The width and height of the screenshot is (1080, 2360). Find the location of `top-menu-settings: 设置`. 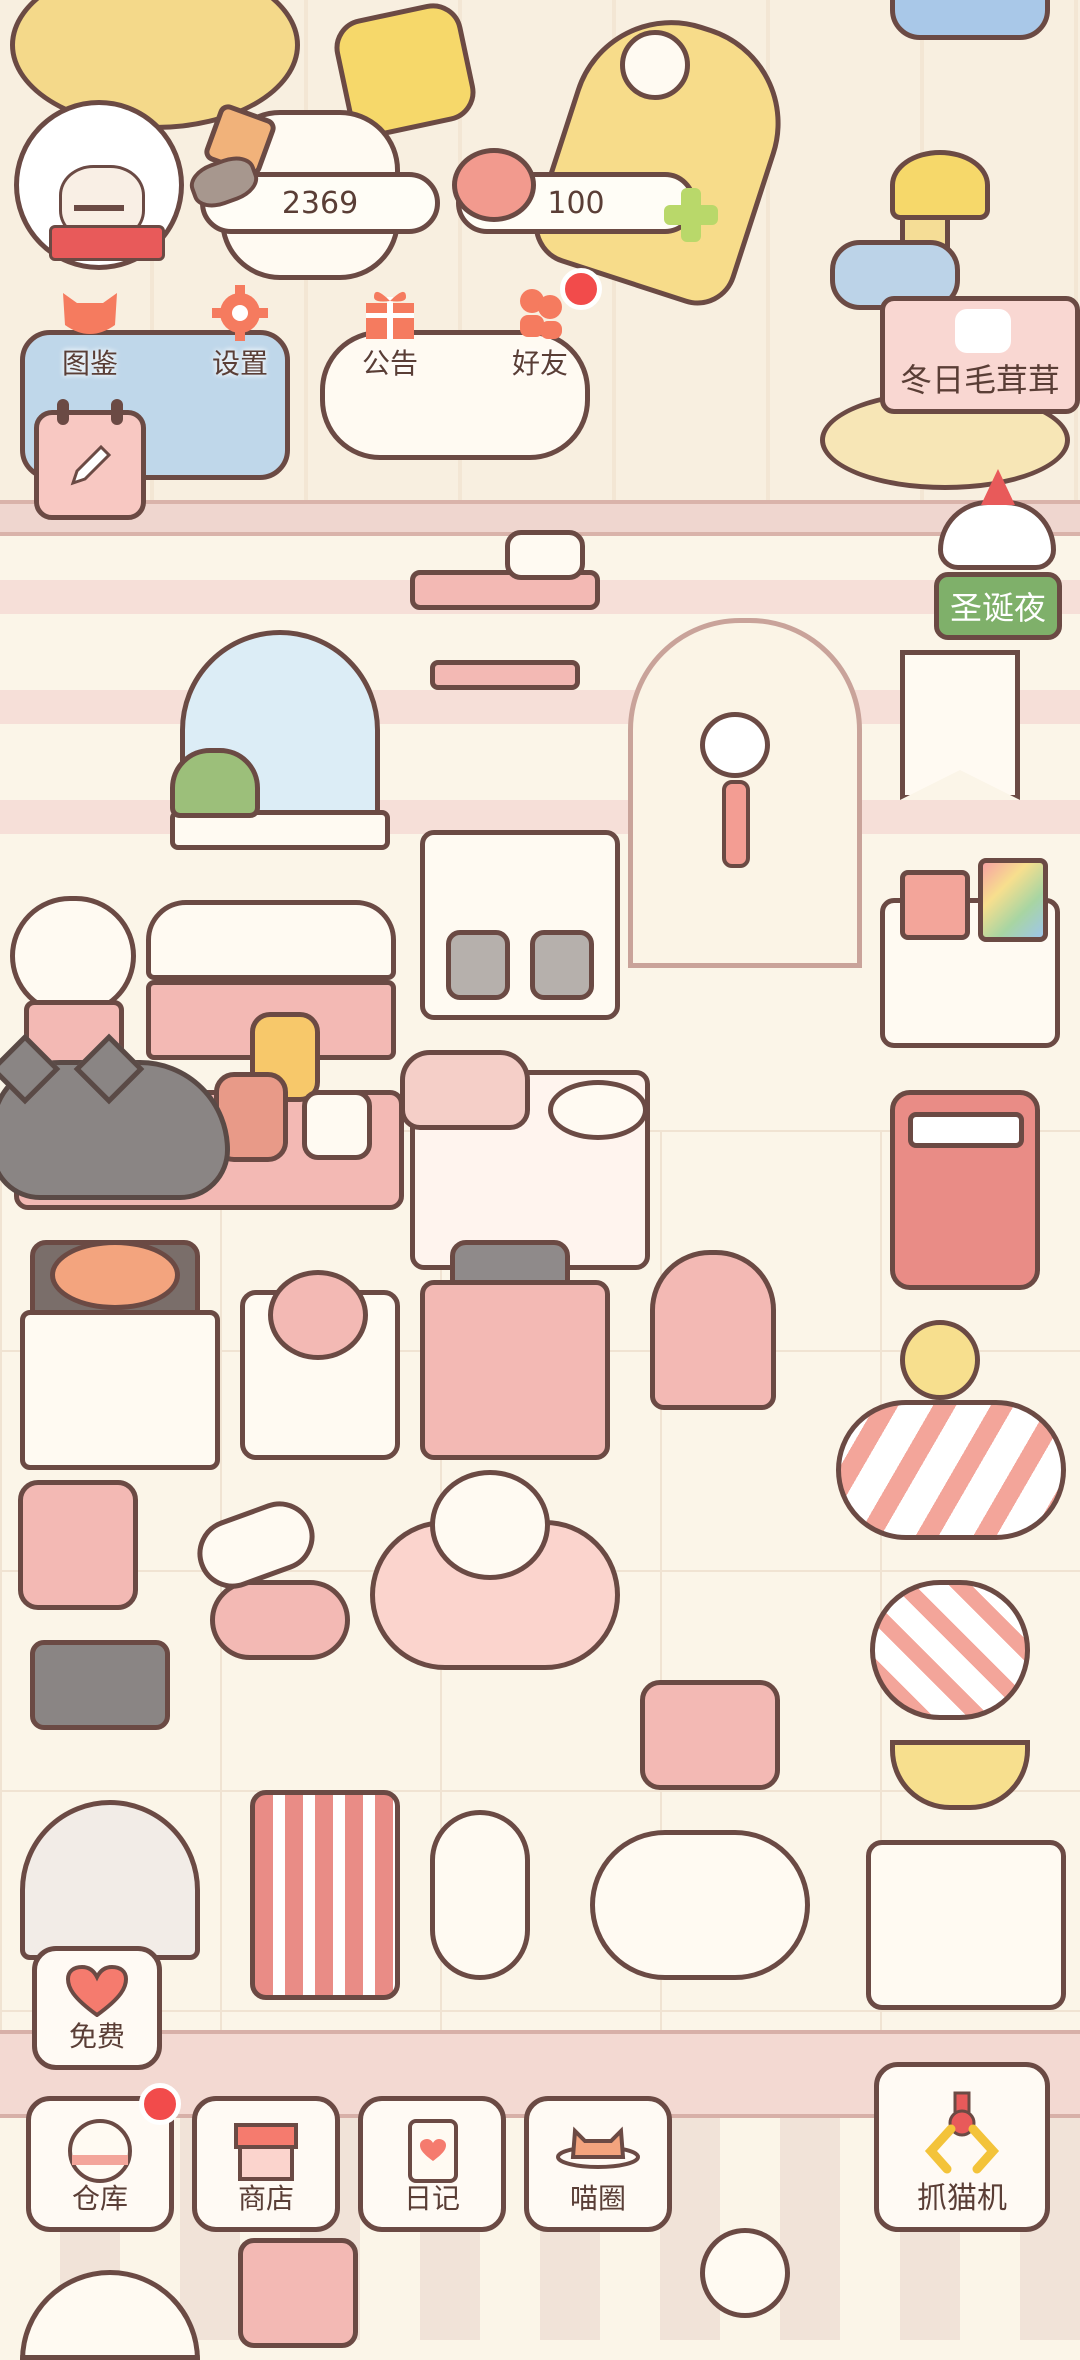

top-menu-settings: 设置 is located at coordinates (240, 332).